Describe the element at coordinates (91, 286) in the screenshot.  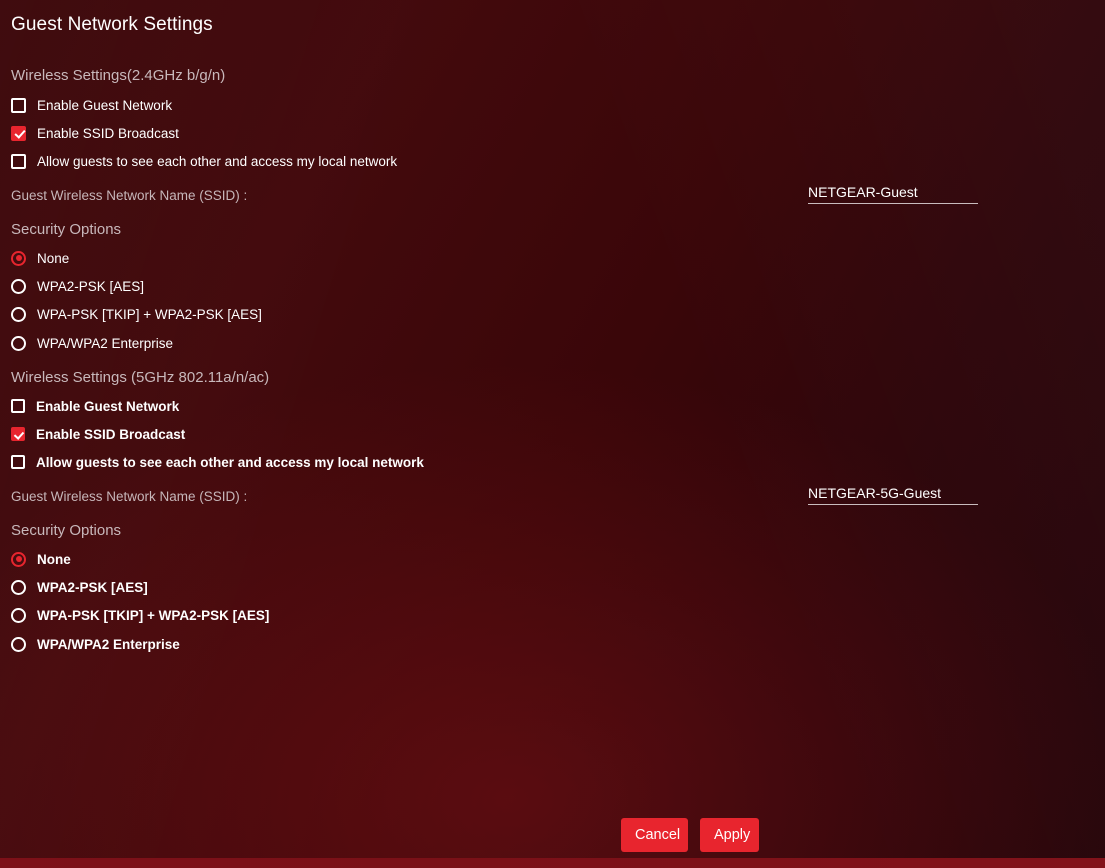
I see `radio-label-2g-wpa2-psk-aes: WPA2-PSK [AES]` at that location.